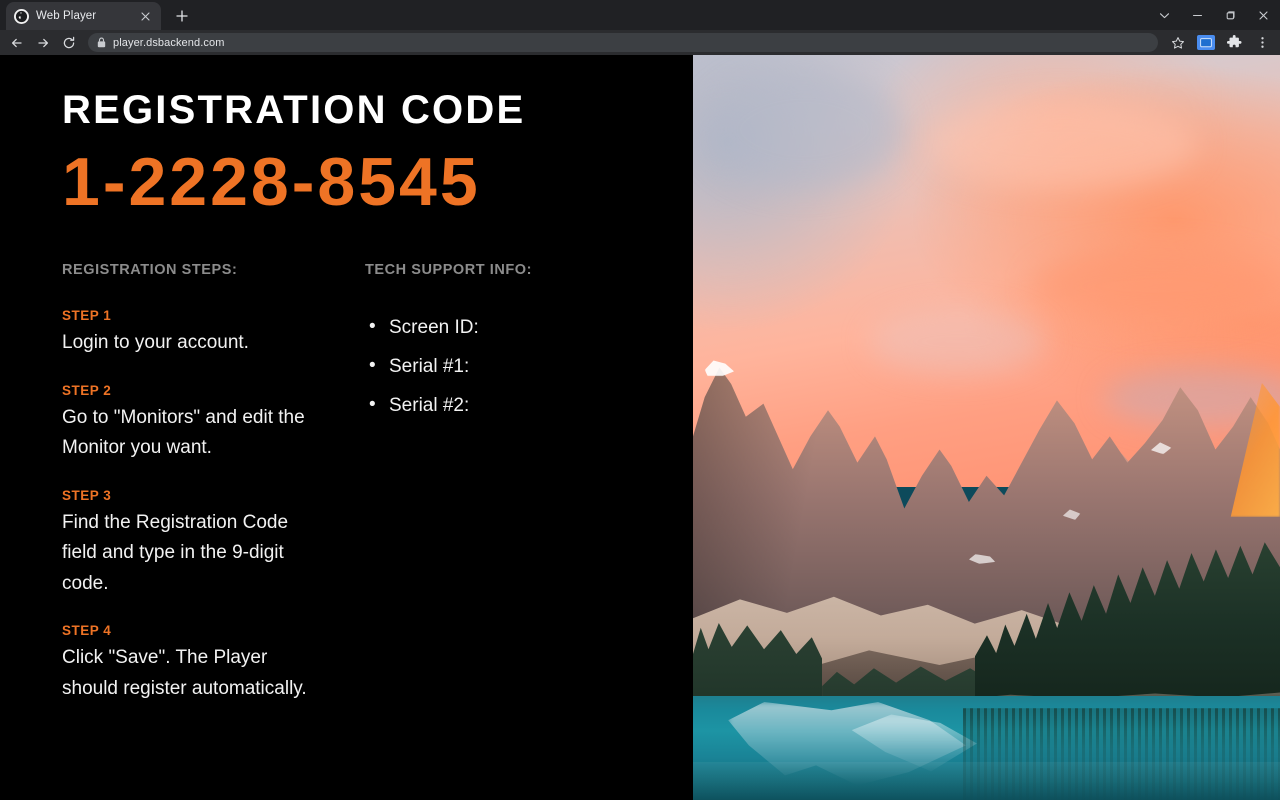  Describe the element at coordinates (182, 16) in the screenshot. I see `new-tab-button` at that location.